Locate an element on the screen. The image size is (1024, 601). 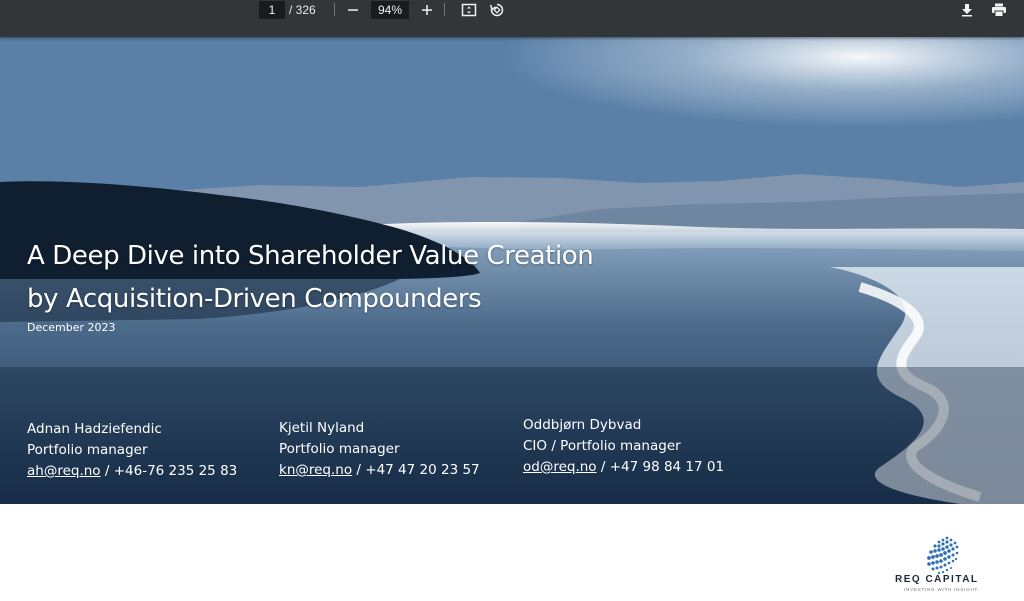
contact-role: CIO / Portfolio manager is located at coordinates (602, 446).